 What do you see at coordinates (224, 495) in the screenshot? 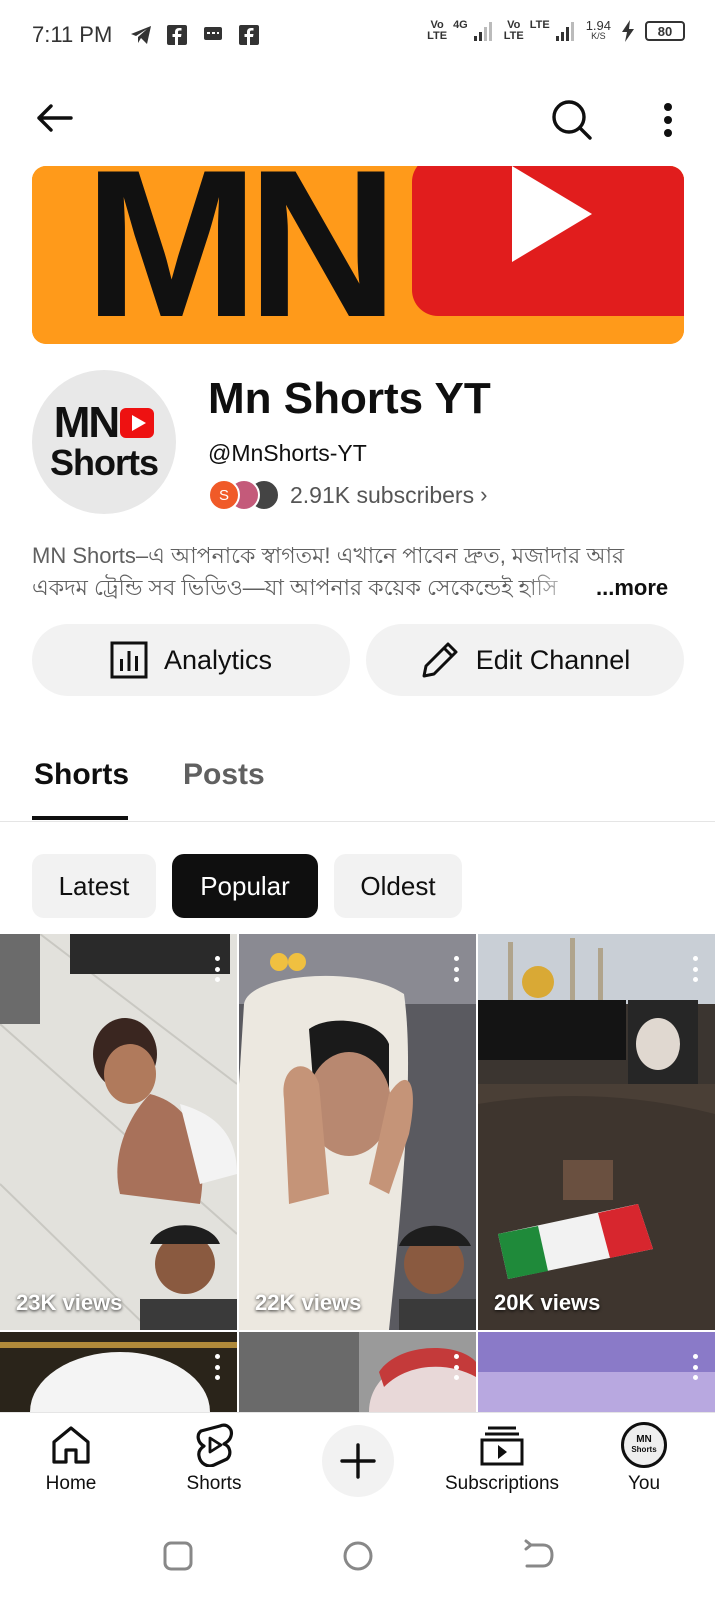
I see `subscriber-avatar: S` at bounding box center [224, 495].